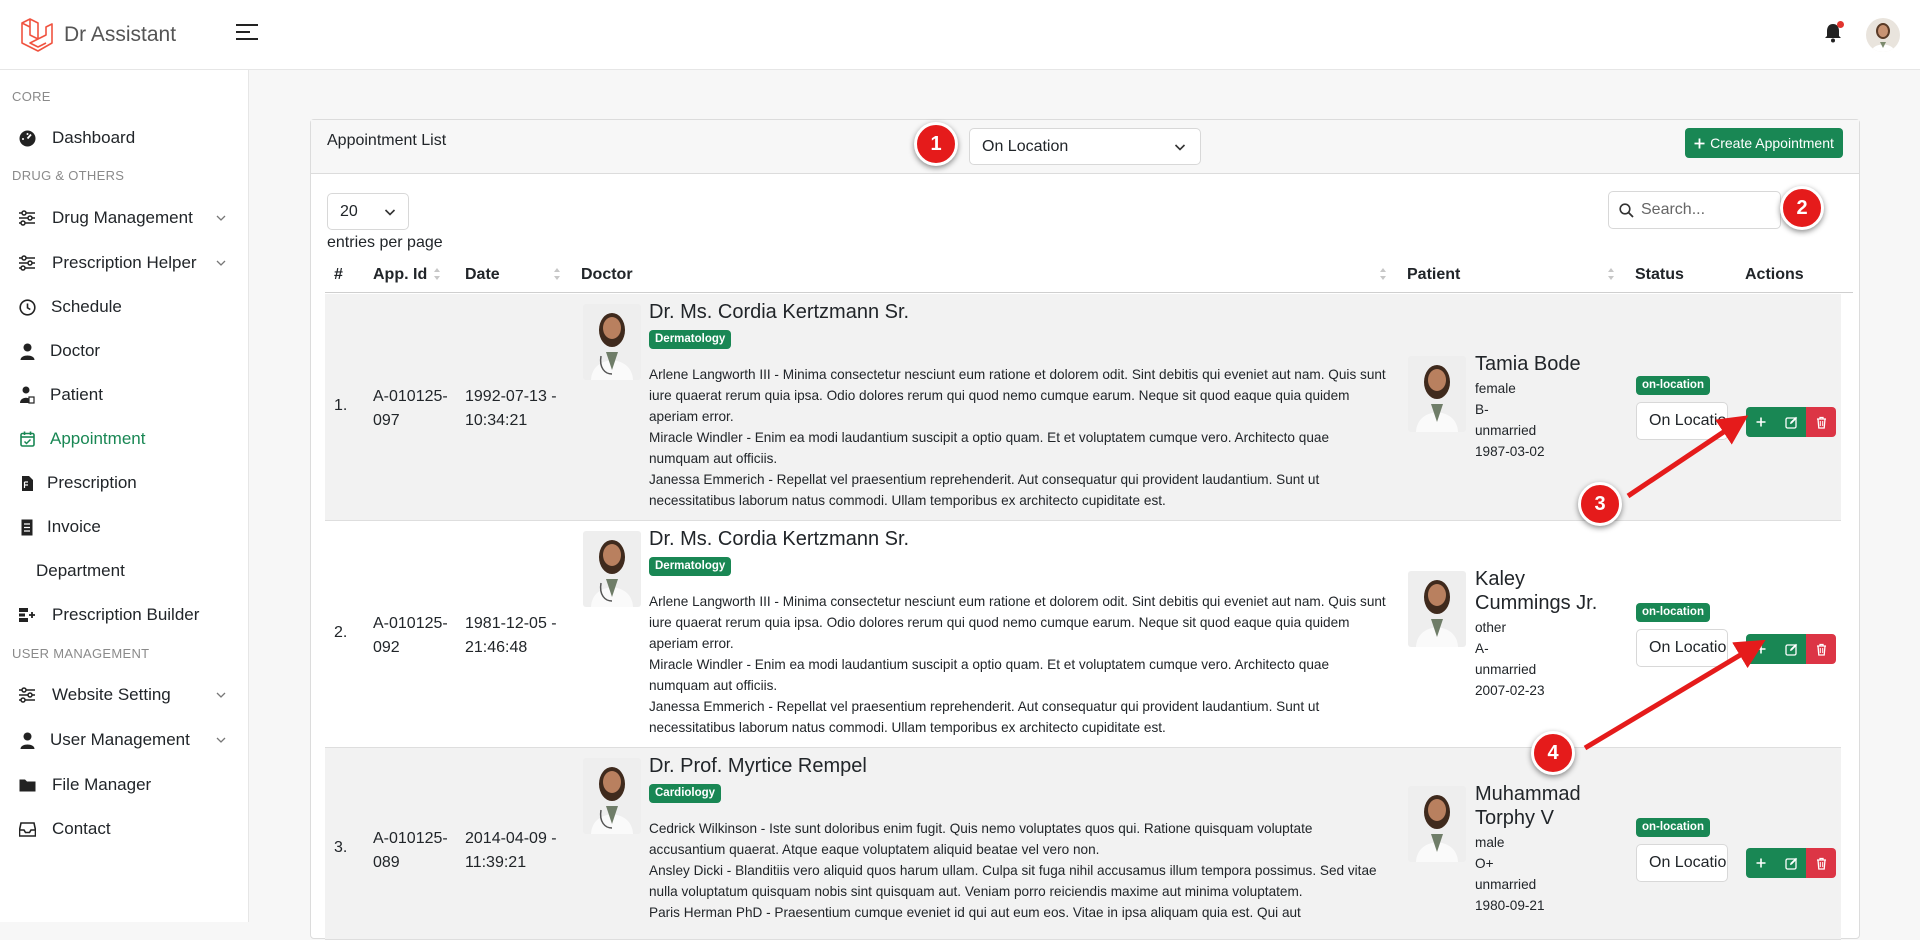 The image size is (1920, 940). Describe the element at coordinates (1802, 208) in the screenshot. I see `annotation-marker-2: 2` at that location.